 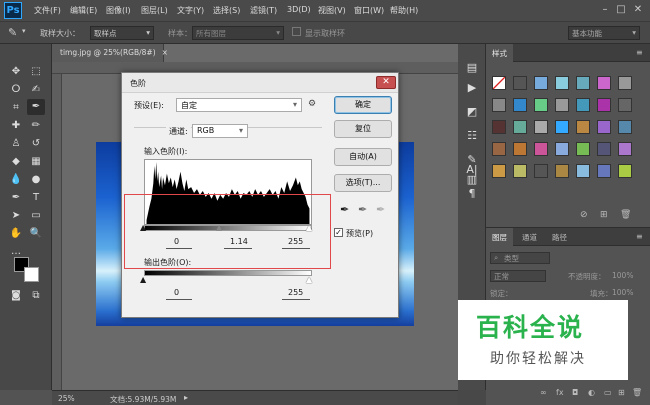 What do you see at coordinates (226, 10) in the screenshot?
I see `menu-select: 选择(S)` at bounding box center [226, 10].